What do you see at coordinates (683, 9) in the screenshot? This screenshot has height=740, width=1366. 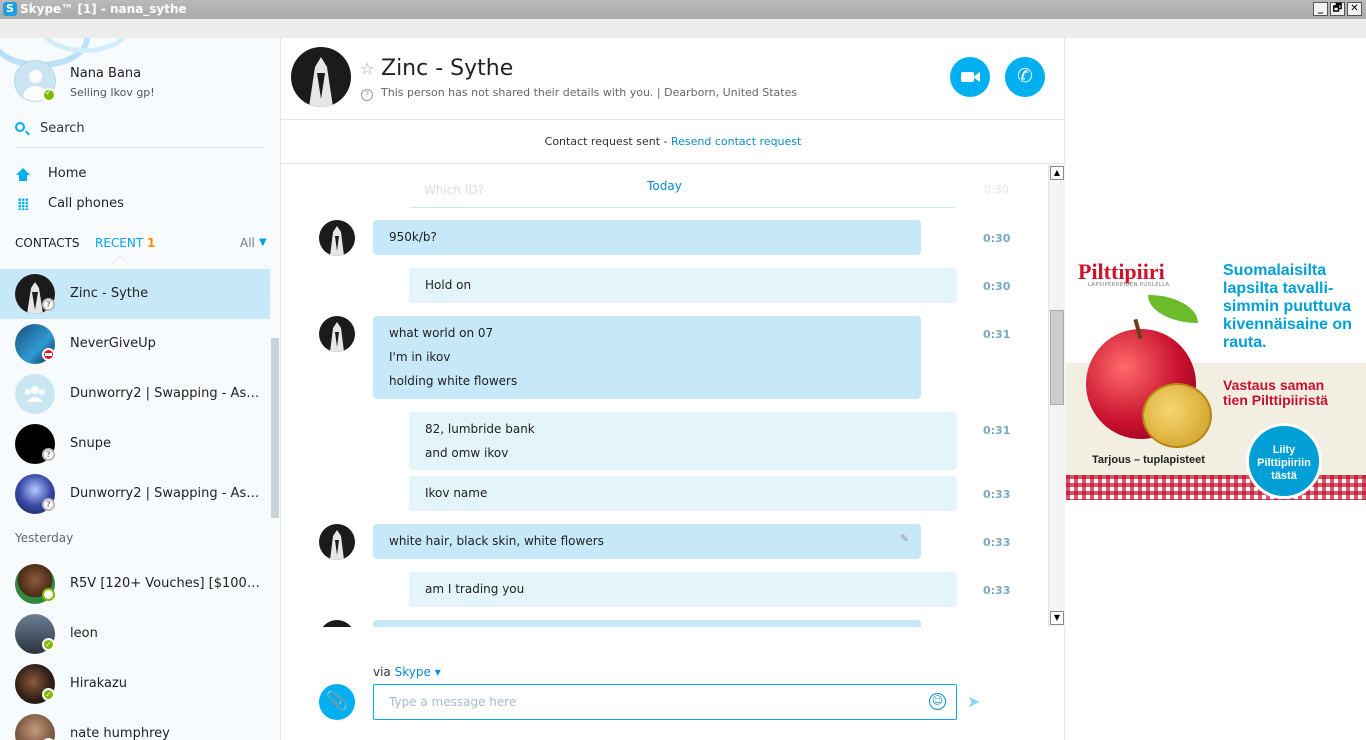 I see `window-title-bar: S Skype™ [1] - nana_sythe _ 🗗 ✕` at bounding box center [683, 9].